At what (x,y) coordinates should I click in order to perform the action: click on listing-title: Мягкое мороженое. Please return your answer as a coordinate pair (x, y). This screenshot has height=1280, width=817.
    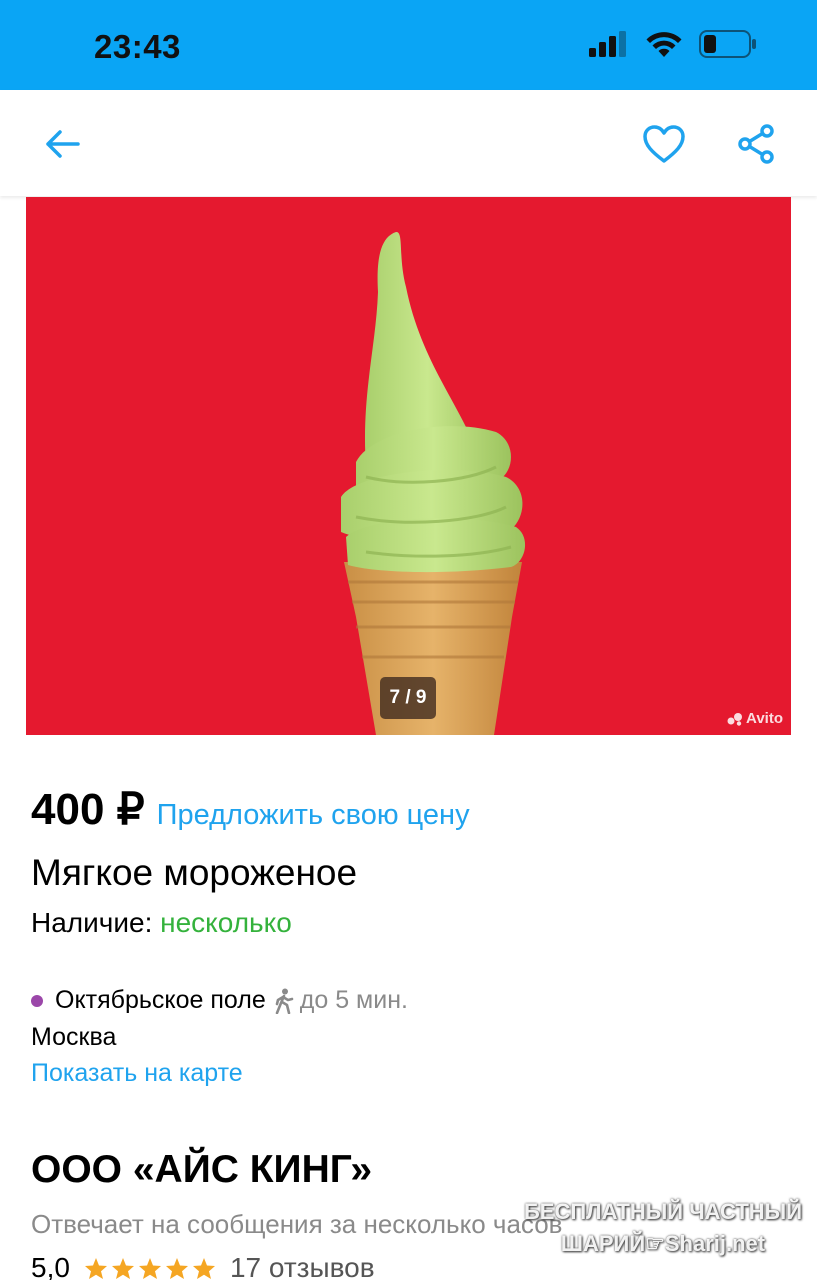
    Looking at the image, I should click on (194, 872).